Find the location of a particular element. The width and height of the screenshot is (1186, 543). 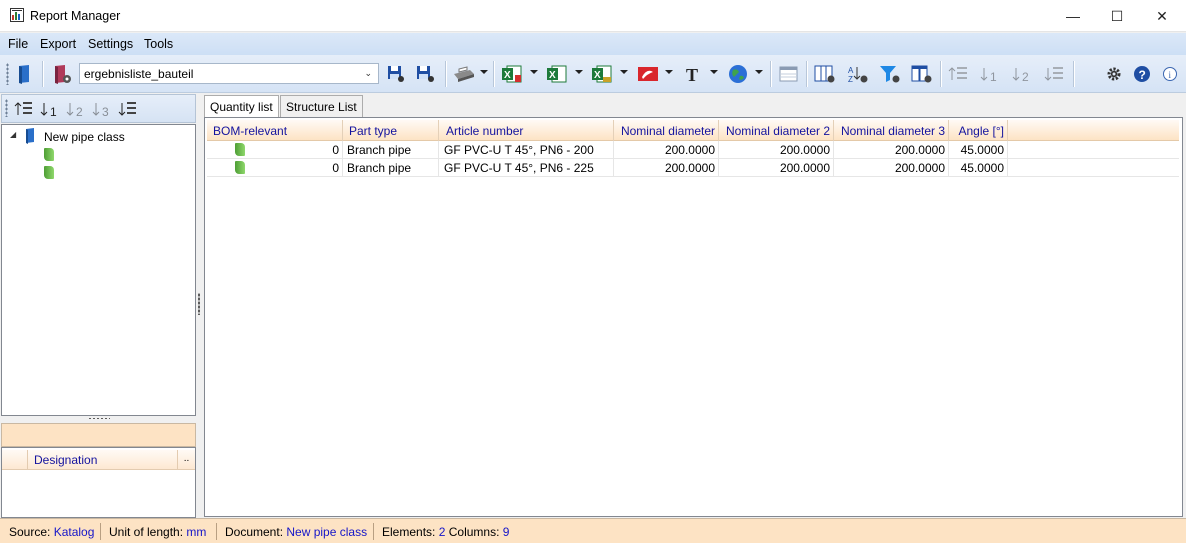

column-more-button: .. is located at coordinates (186, 459).